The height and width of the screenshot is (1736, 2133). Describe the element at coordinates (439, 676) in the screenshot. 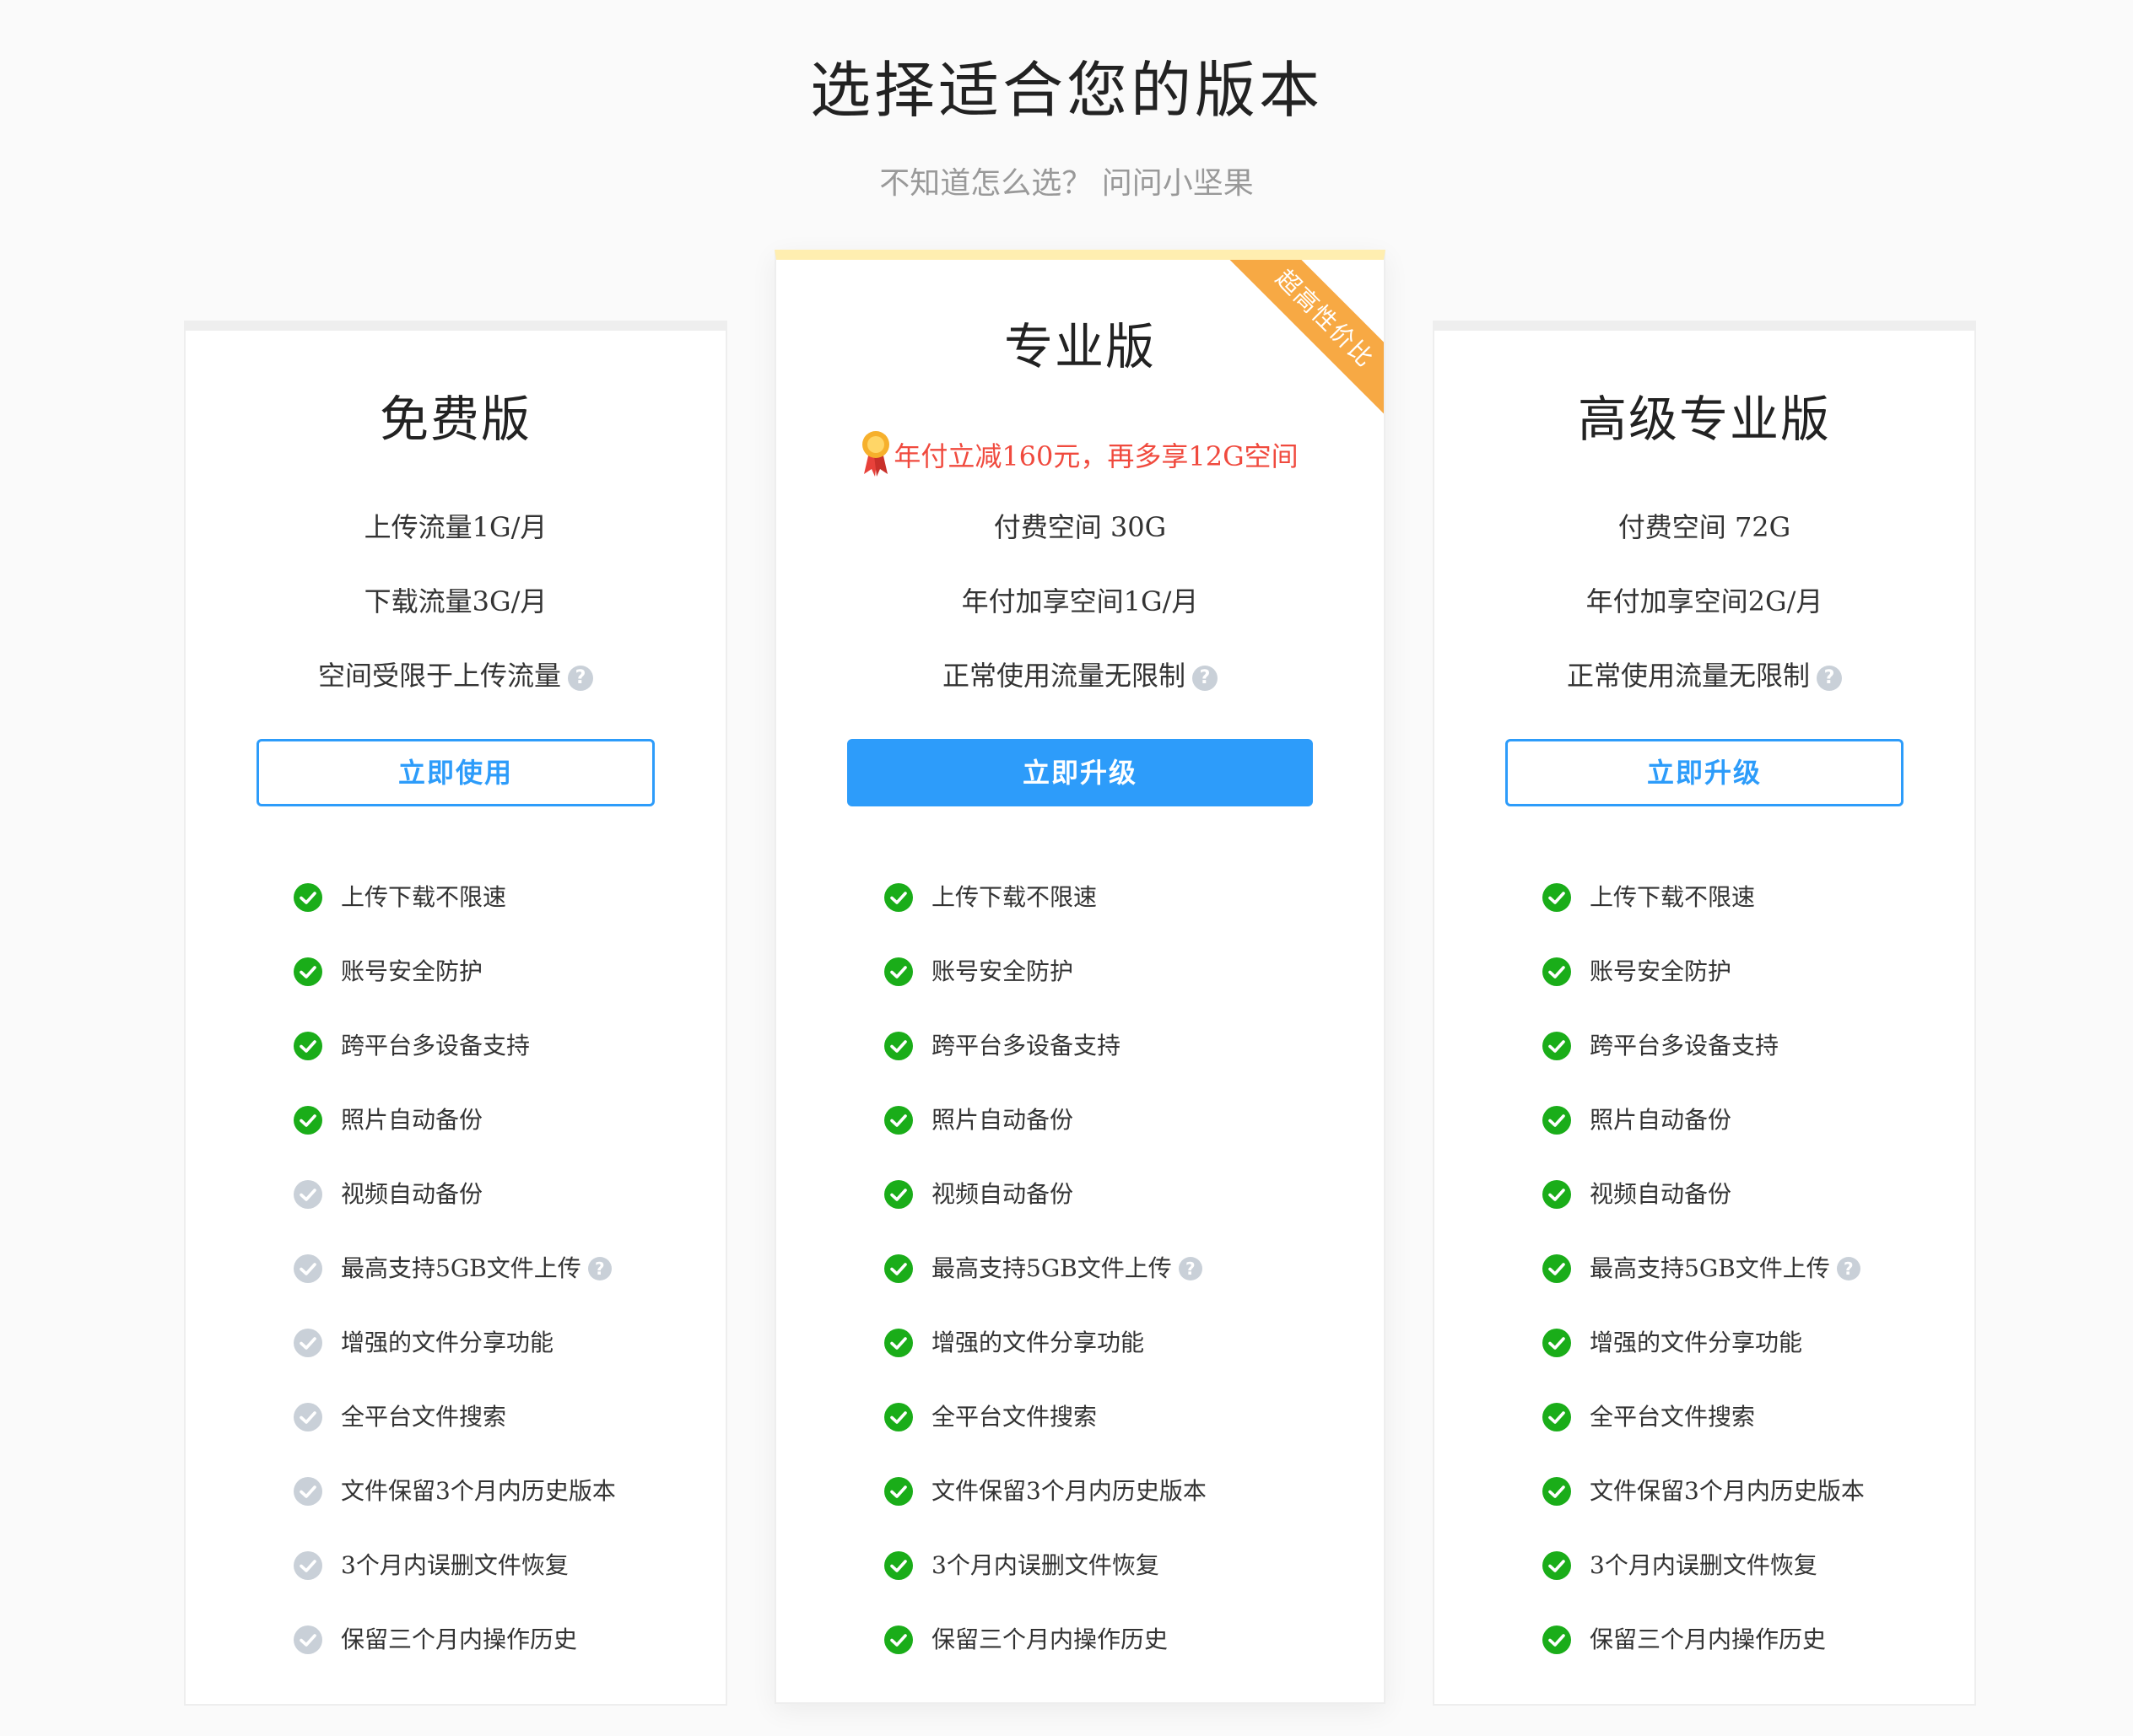

I see `plan-line-label: 空间受限于上传流量` at that location.